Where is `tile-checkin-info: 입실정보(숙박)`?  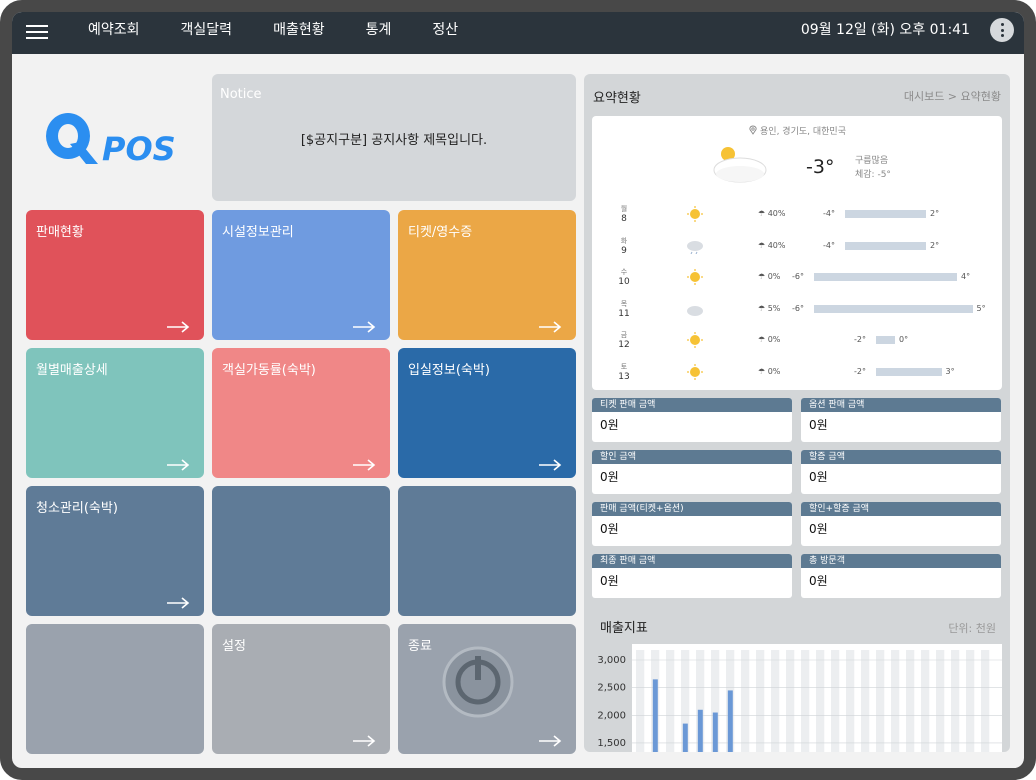 tile-checkin-info: 입실정보(숙박) is located at coordinates (487, 413).